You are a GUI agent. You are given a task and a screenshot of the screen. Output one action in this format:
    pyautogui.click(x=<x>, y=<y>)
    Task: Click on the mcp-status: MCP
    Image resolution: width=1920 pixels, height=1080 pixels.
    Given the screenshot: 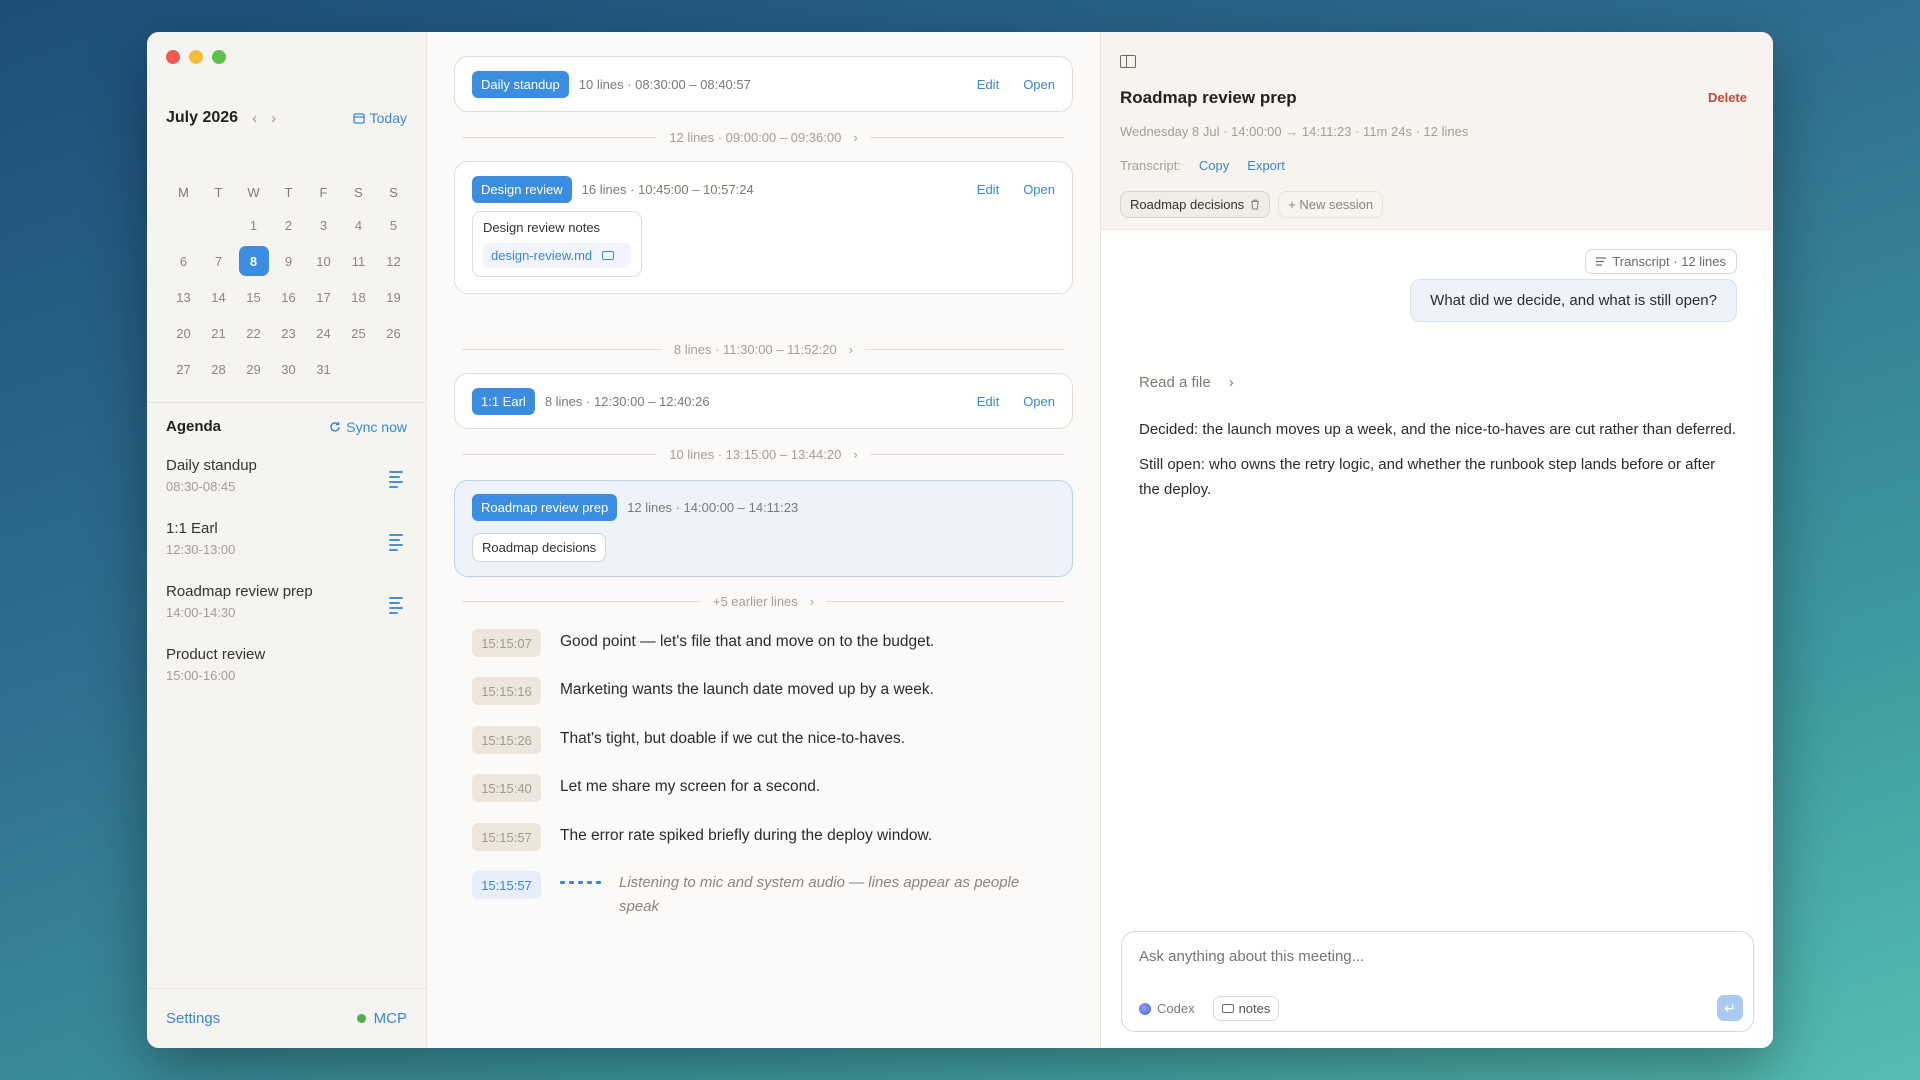 What is the action you would take?
    pyautogui.click(x=381, y=1018)
    